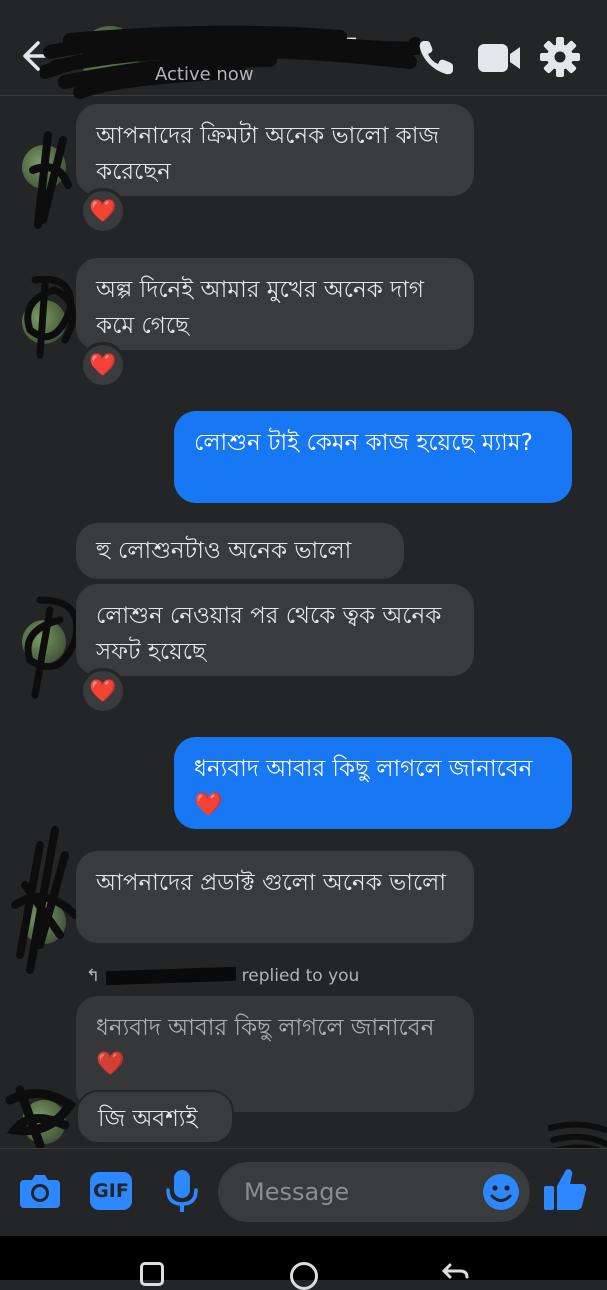 Image resolution: width=607 pixels, height=1290 pixels. I want to click on microphone-icon, so click(182, 1191).